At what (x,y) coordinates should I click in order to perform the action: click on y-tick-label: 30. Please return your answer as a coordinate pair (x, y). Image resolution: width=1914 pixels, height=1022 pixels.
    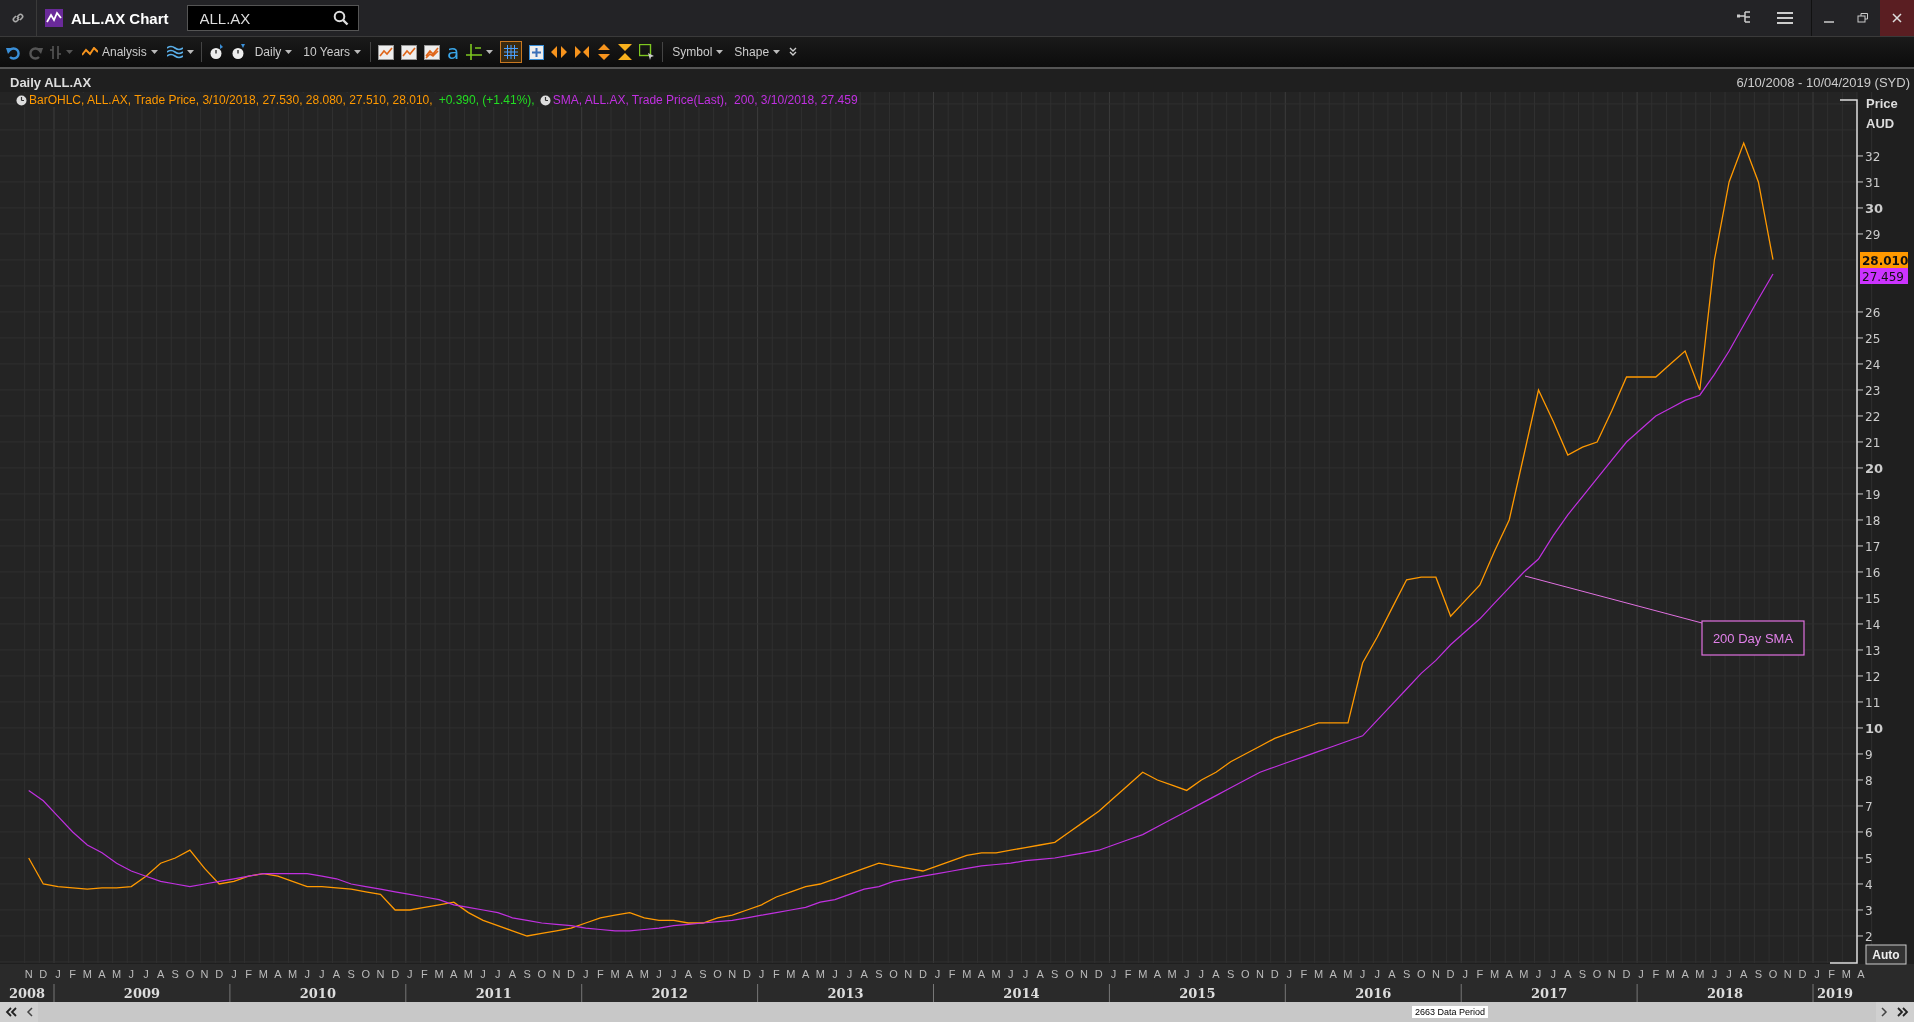
    Looking at the image, I should click on (1874, 208).